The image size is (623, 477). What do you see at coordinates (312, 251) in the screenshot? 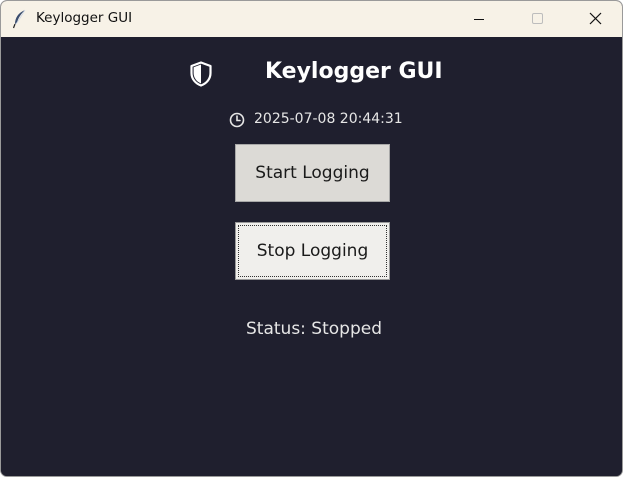
I see `stop-logging-button: Stop Logging` at bounding box center [312, 251].